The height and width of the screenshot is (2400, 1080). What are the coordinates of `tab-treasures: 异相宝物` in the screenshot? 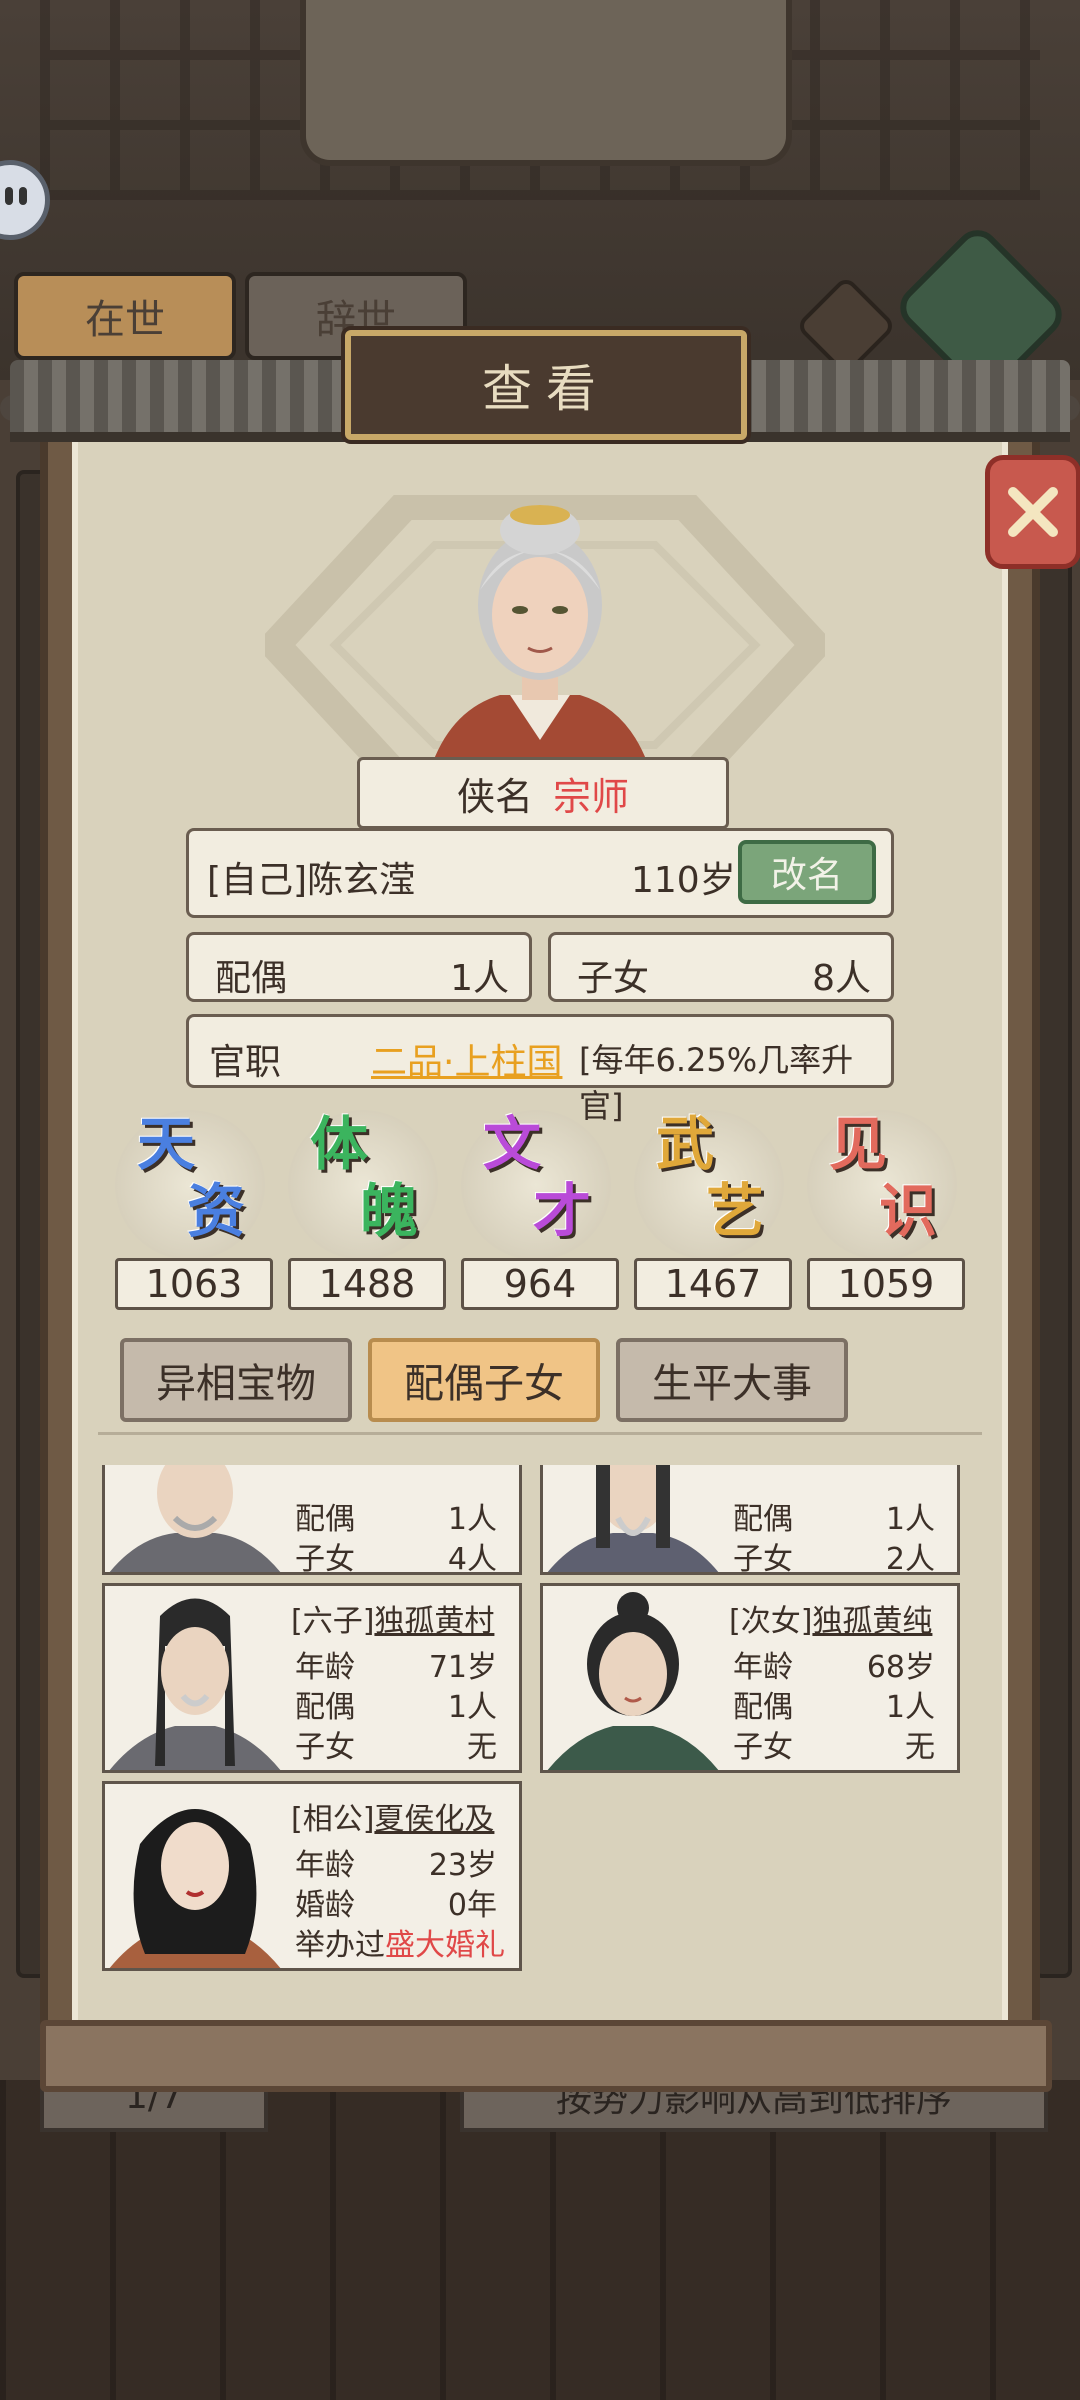 It's located at (236, 1380).